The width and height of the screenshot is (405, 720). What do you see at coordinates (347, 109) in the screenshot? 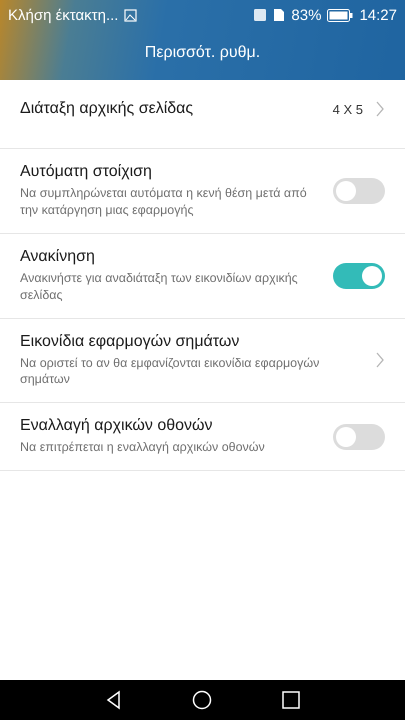
I see `setting-value: 4 X 5` at bounding box center [347, 109].